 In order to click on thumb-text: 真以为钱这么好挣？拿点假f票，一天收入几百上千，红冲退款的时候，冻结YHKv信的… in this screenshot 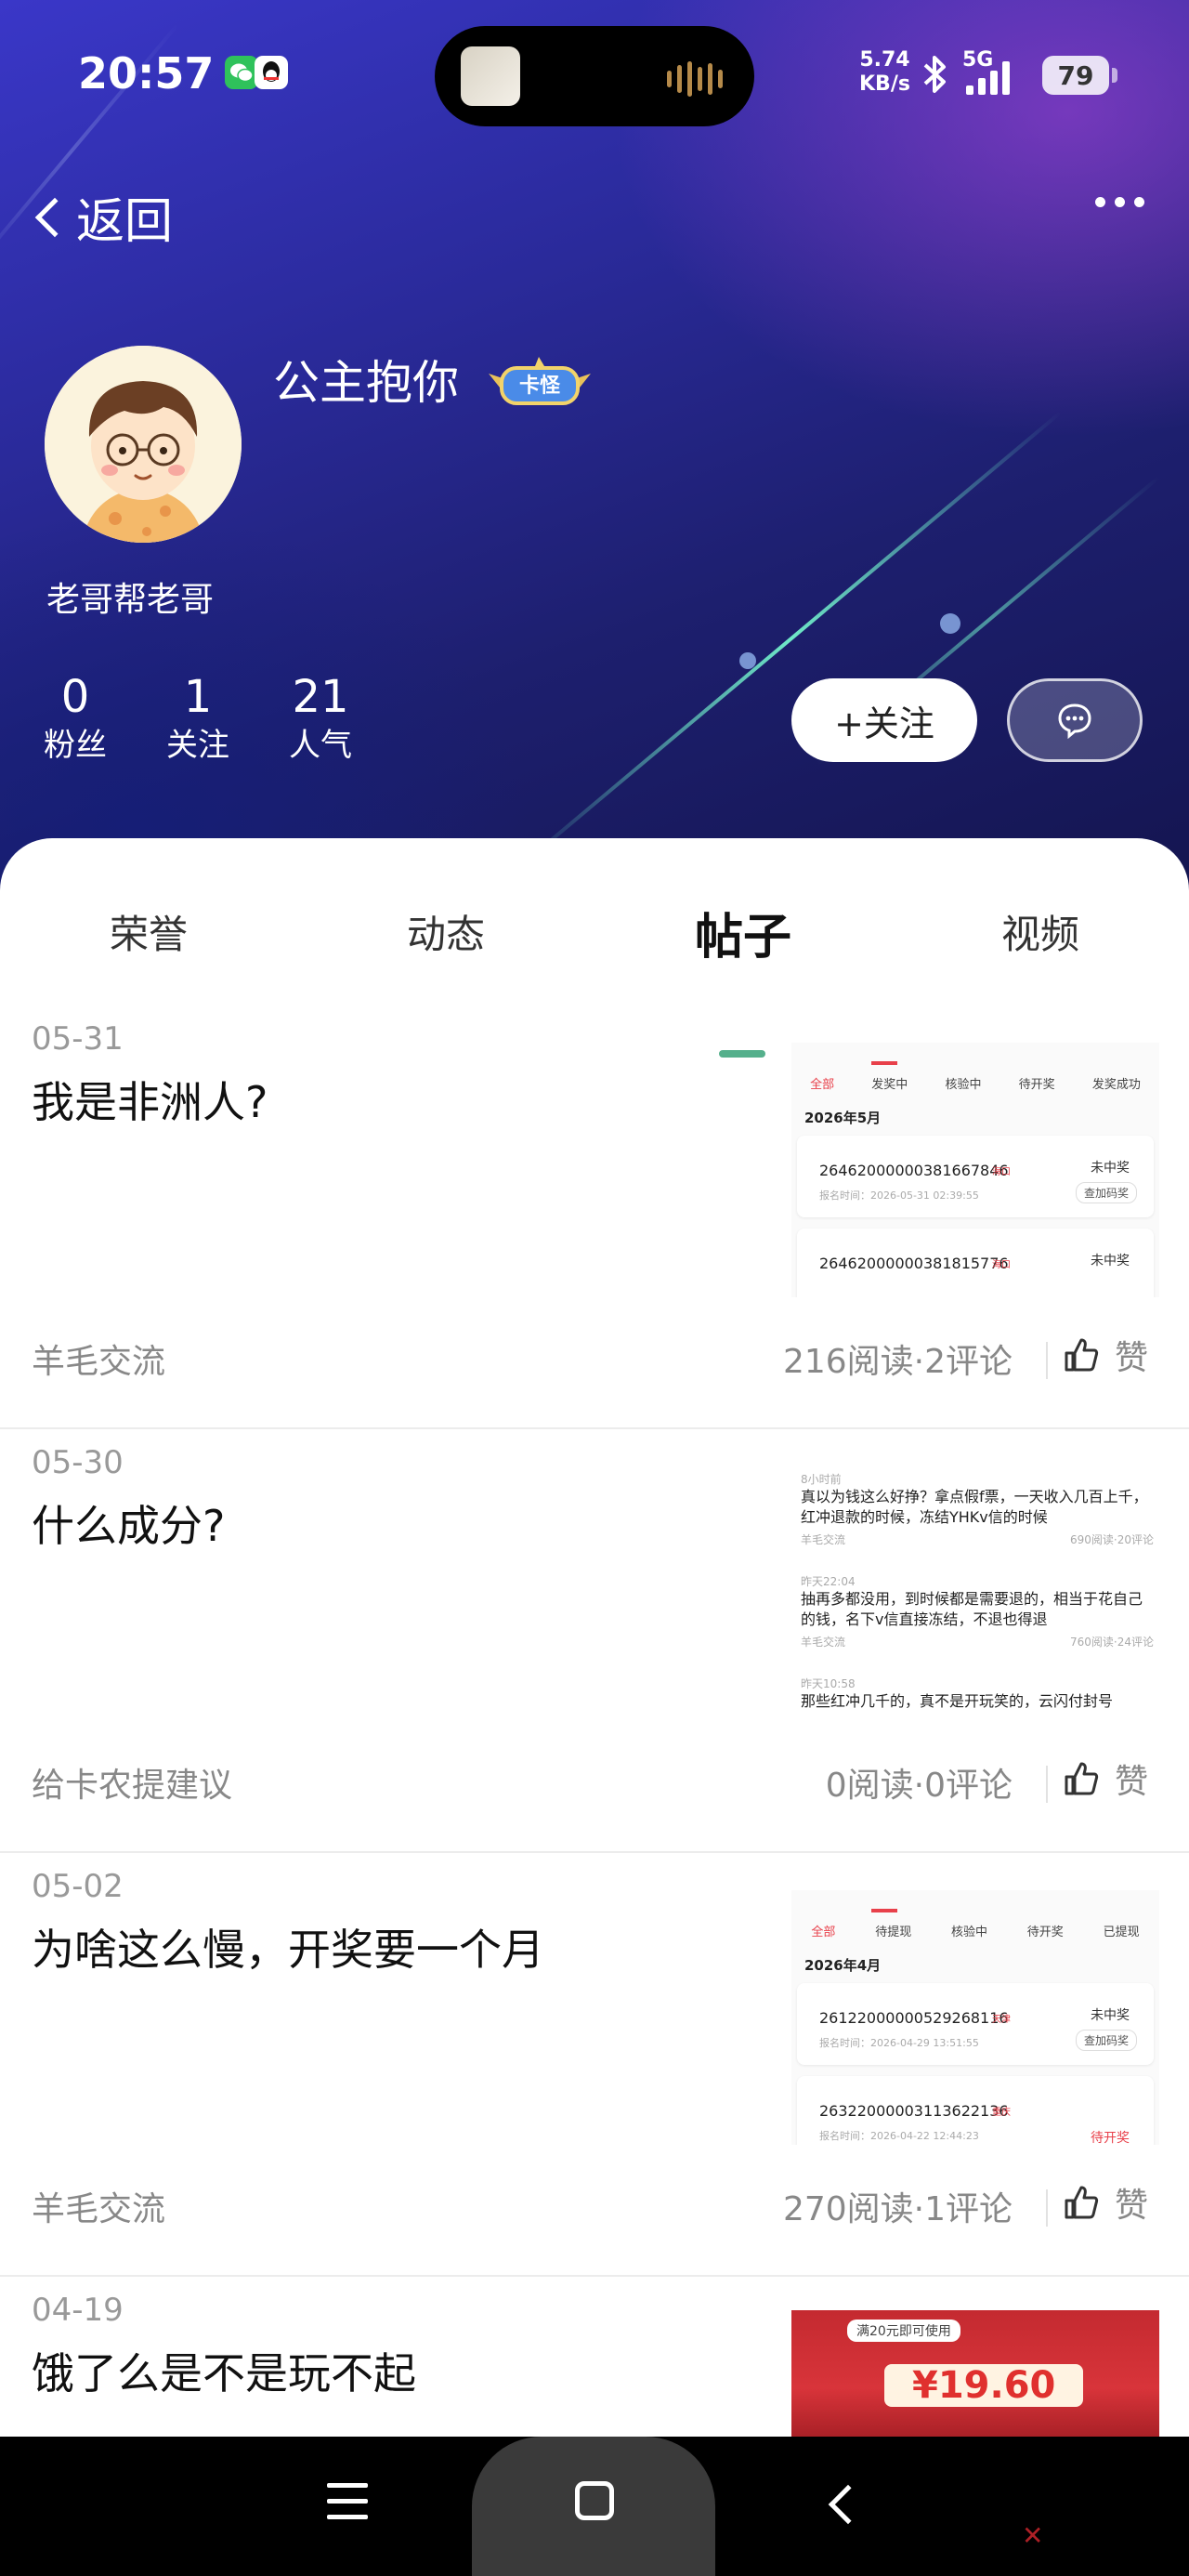, I will do `click(974, 1507)`.